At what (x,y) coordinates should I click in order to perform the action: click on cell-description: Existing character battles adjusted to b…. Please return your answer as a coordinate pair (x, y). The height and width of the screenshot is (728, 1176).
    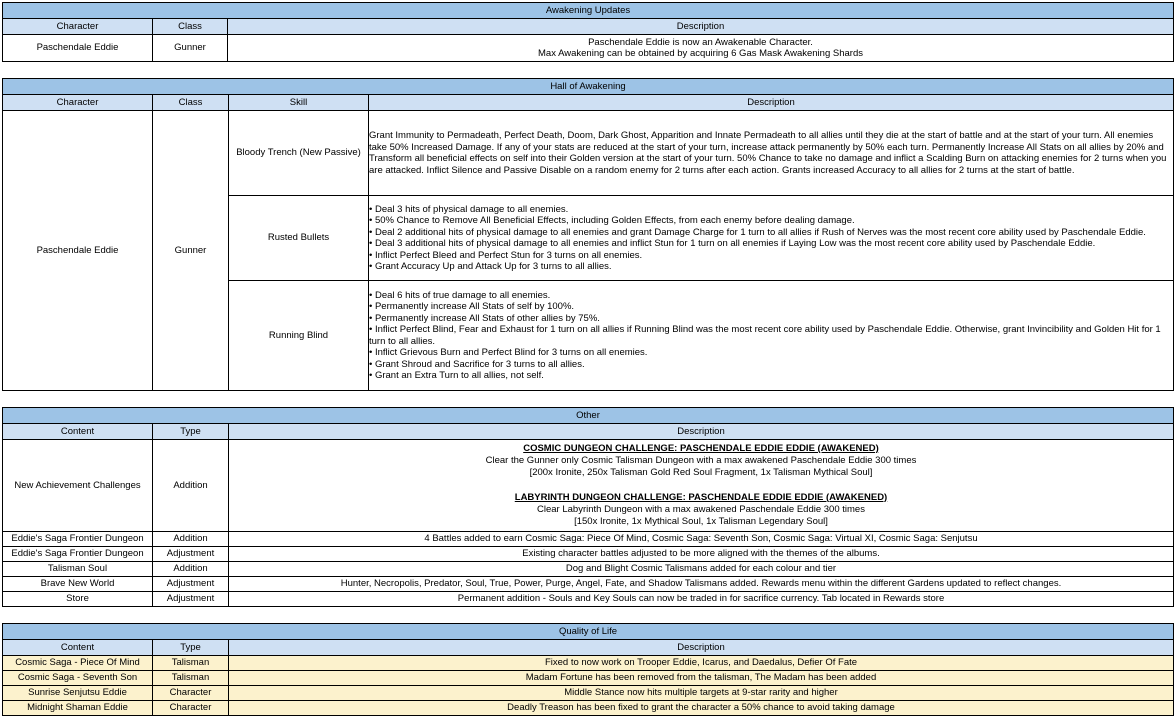
    Looking at the image, I should click on (701, 554).